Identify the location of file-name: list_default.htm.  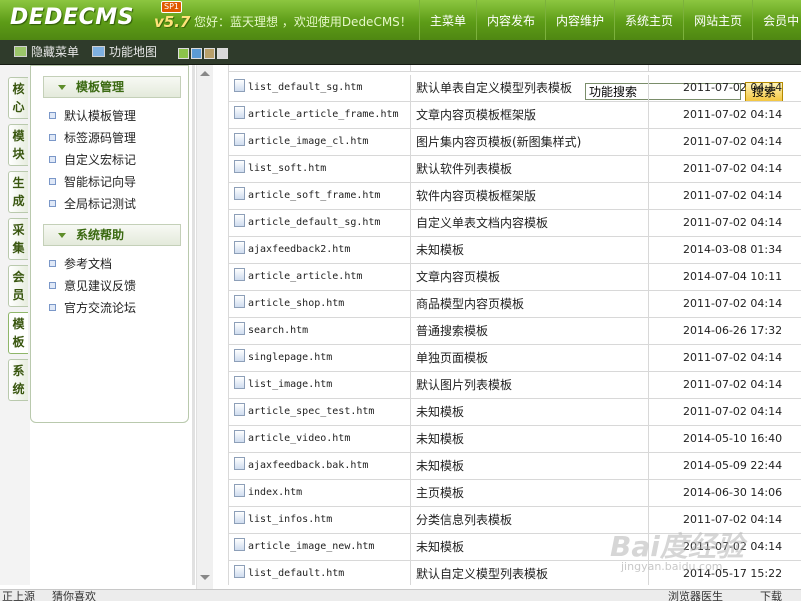
(296, 573).